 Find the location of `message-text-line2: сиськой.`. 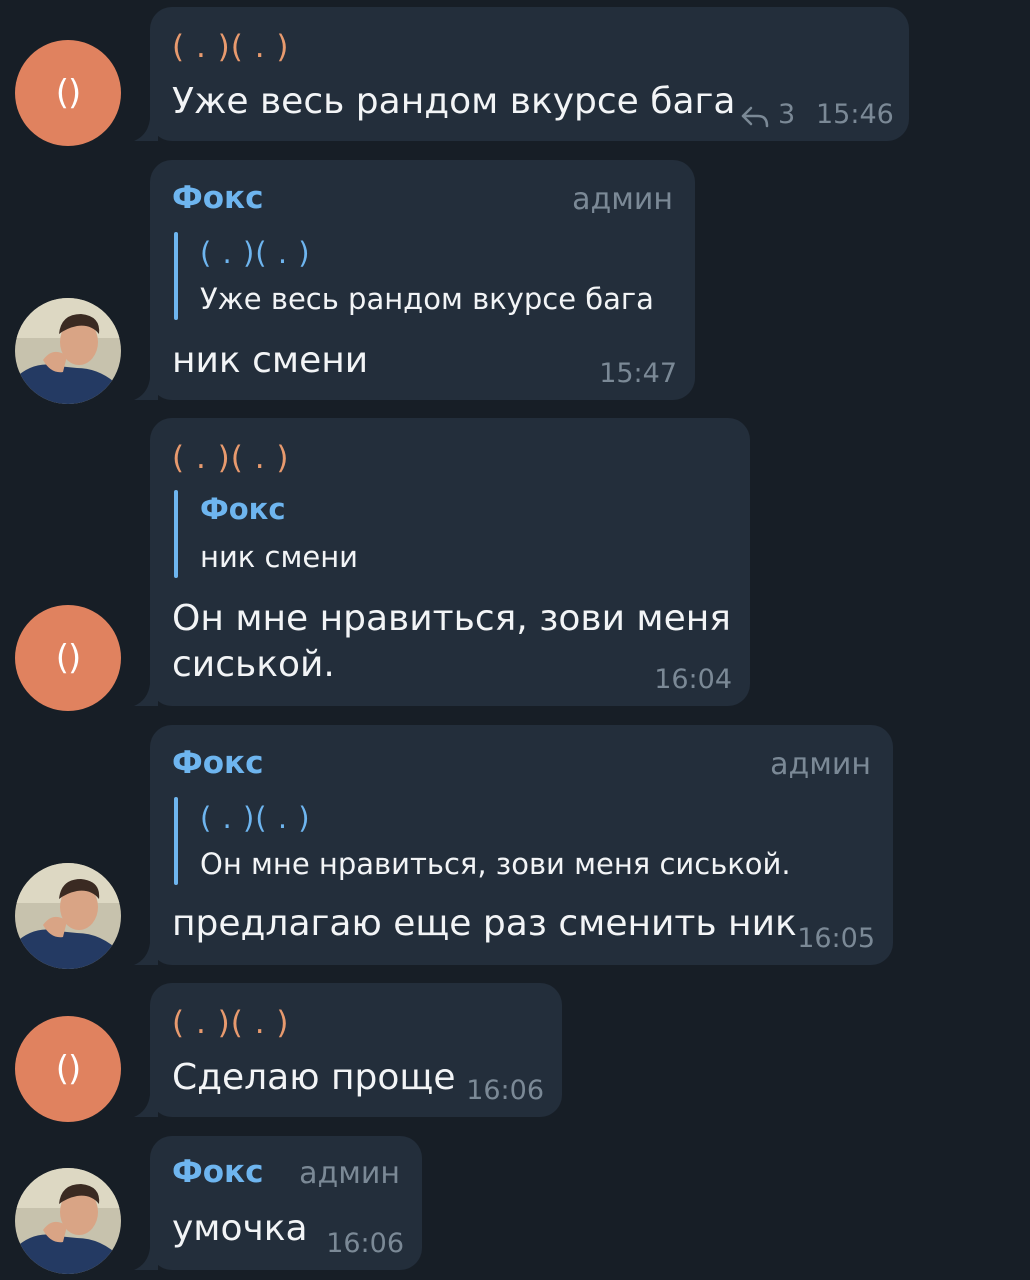

message-text-line2: сиськой. is located at coordinates (253, 664).